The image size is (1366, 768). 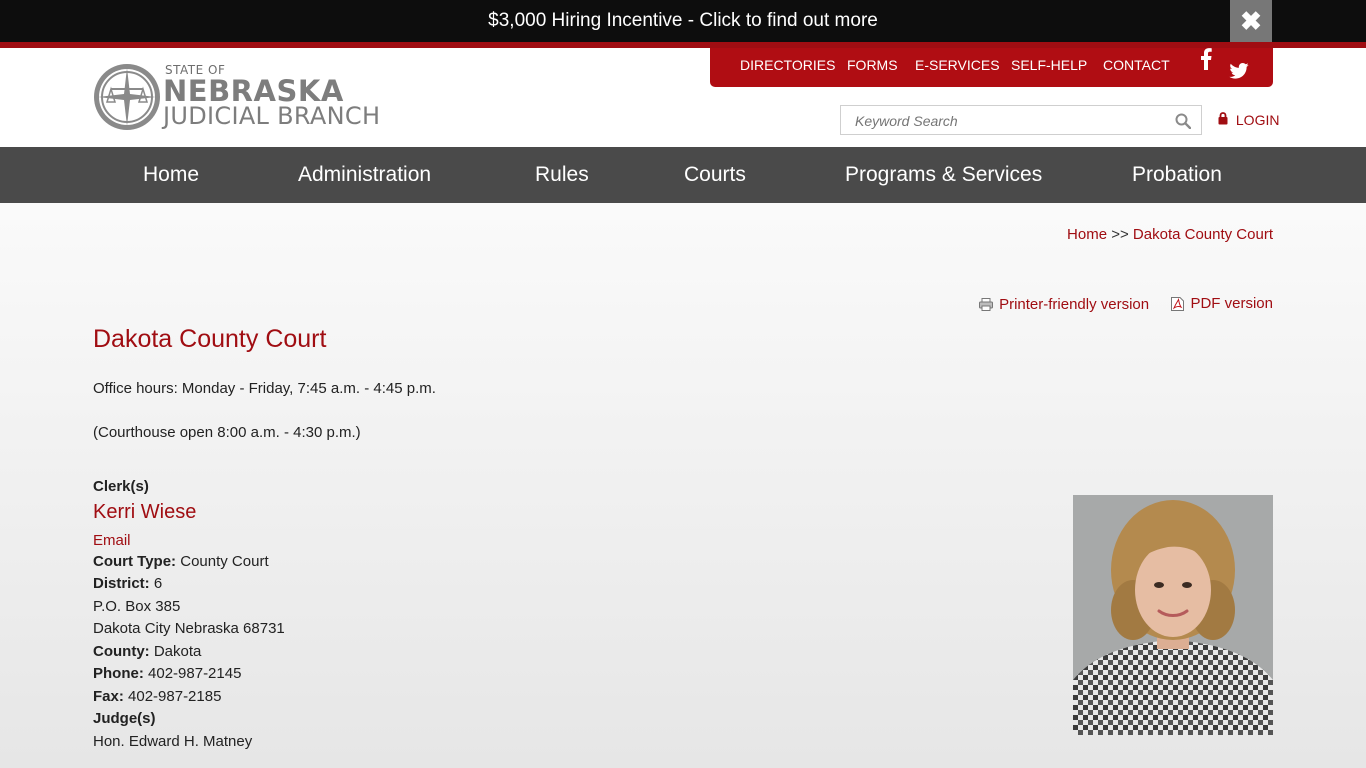 What do you see at coordinates (243, 98) in the screenshot?
I see `site-logo: STATE OF NEBRASKA JUDICIAL BRANCH` at bounding box center [243, 98].